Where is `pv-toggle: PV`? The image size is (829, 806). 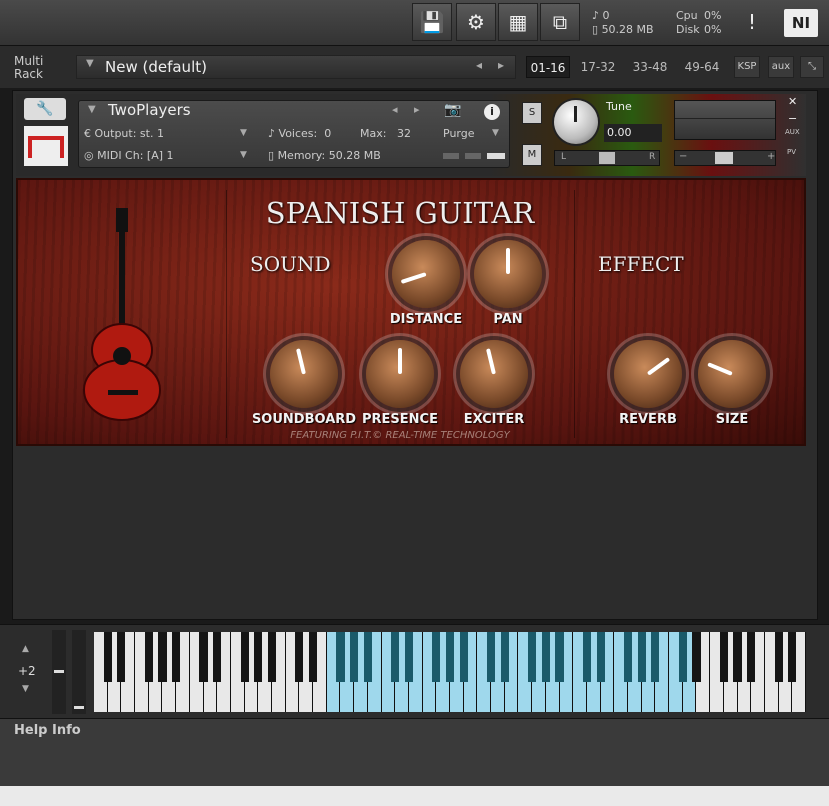 pv-toggle: PV is located at coordinates (791, 152).